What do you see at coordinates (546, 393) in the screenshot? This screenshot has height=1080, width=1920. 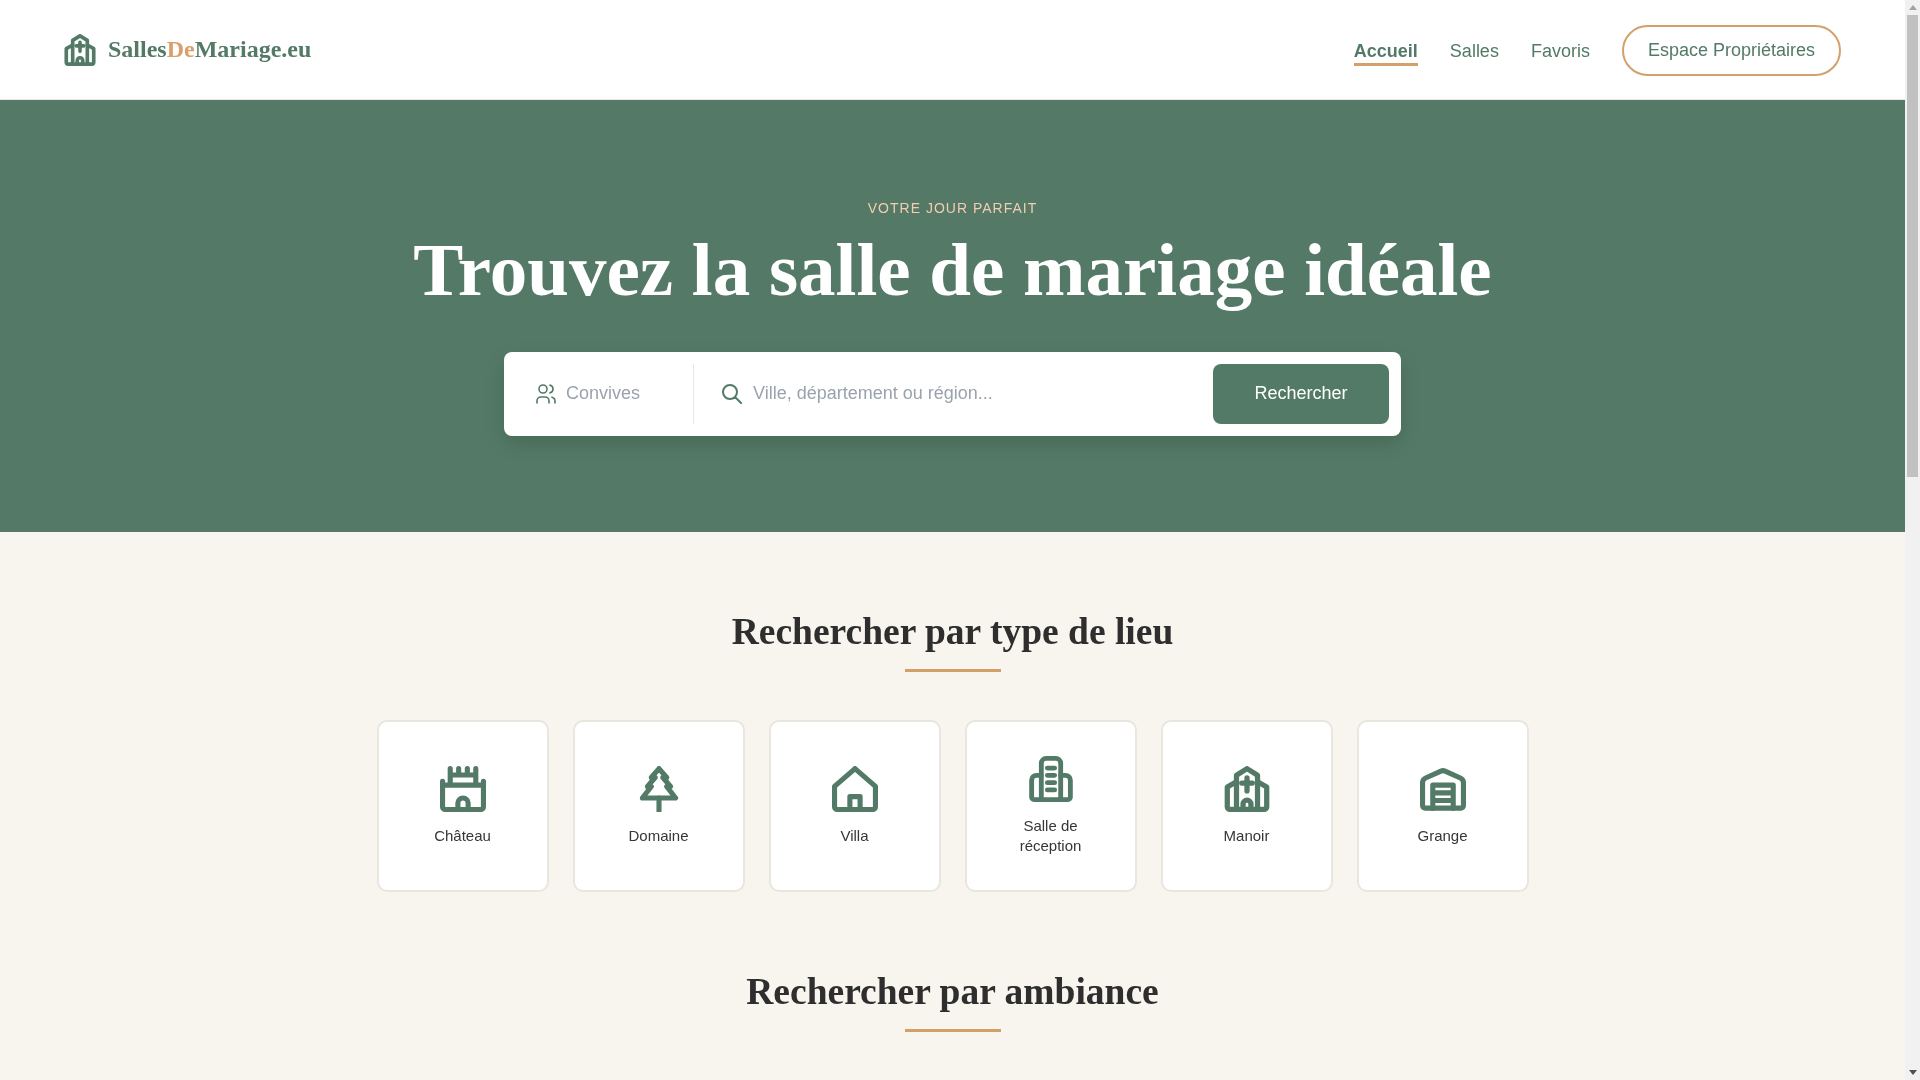 I see `users-icon` at bounding box center [546, 393].